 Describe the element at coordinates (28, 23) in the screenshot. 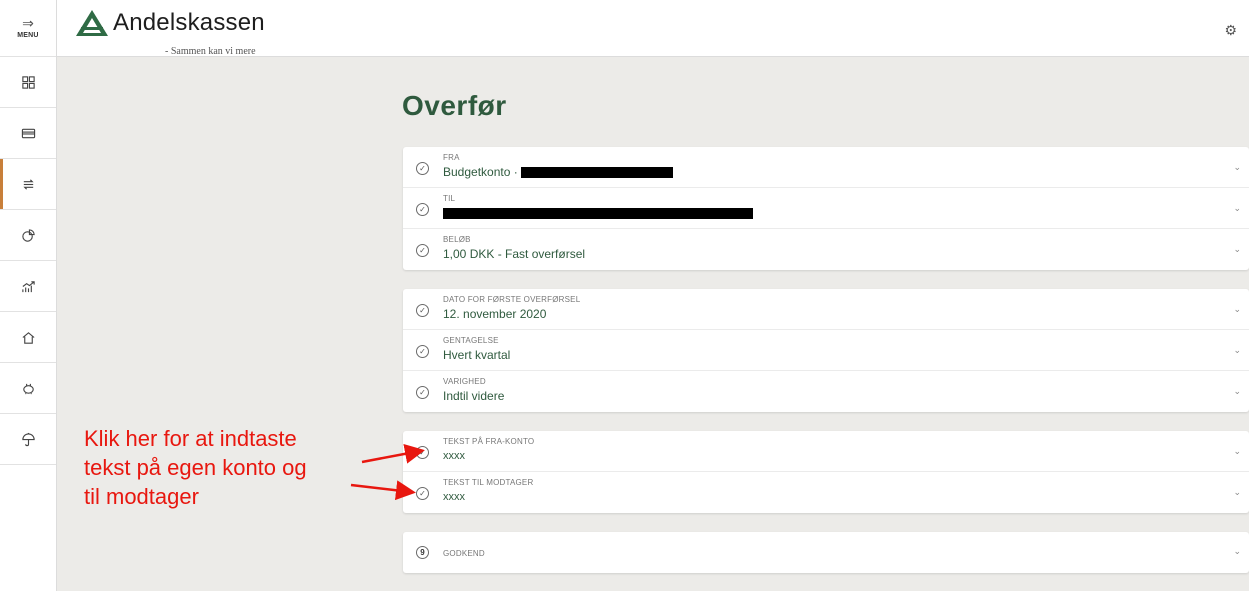

I see `menu-arrow-icon: ⇒` at that location.